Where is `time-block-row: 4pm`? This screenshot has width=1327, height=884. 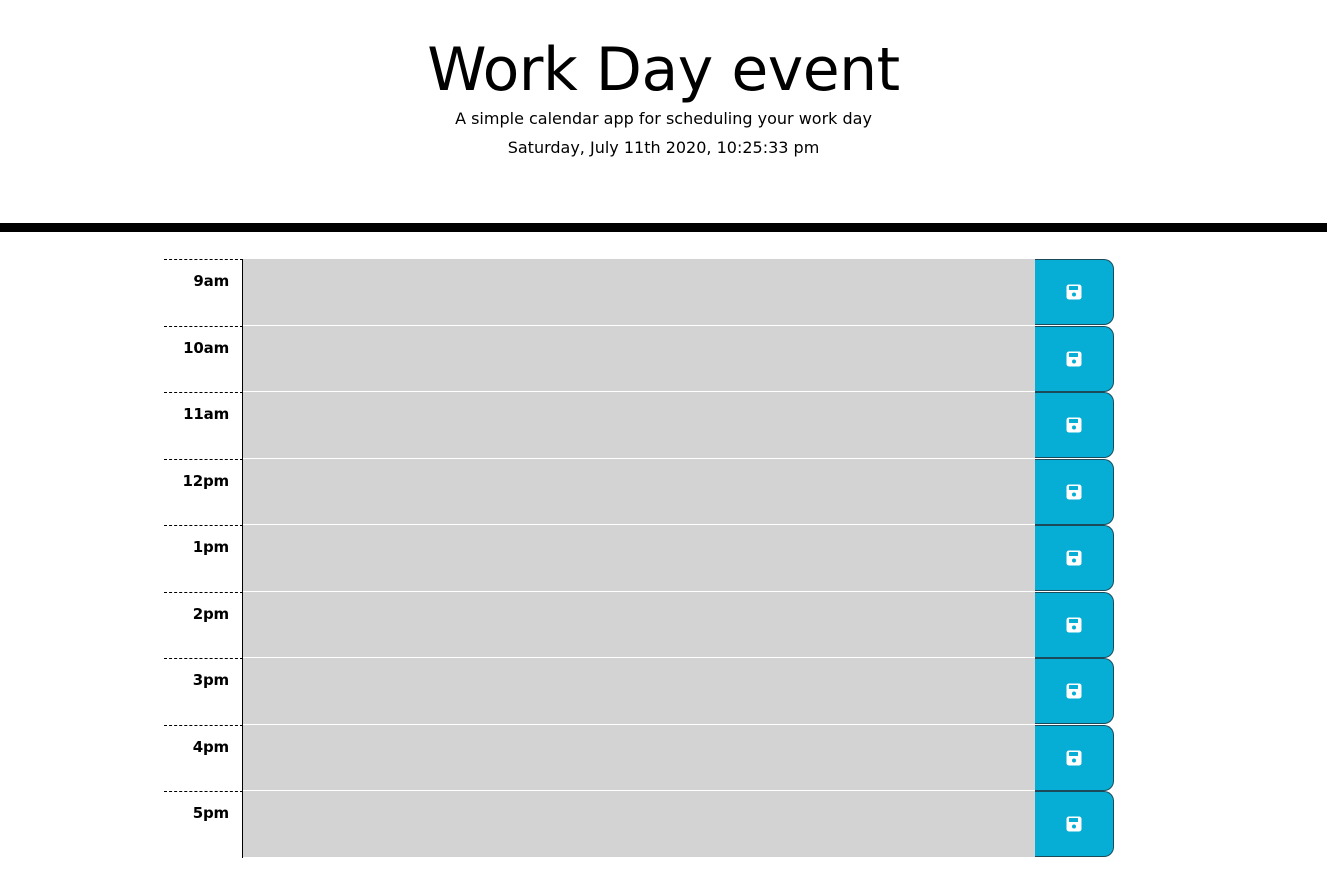 time-block-row: 4pm is located at coordinates (639, 757).